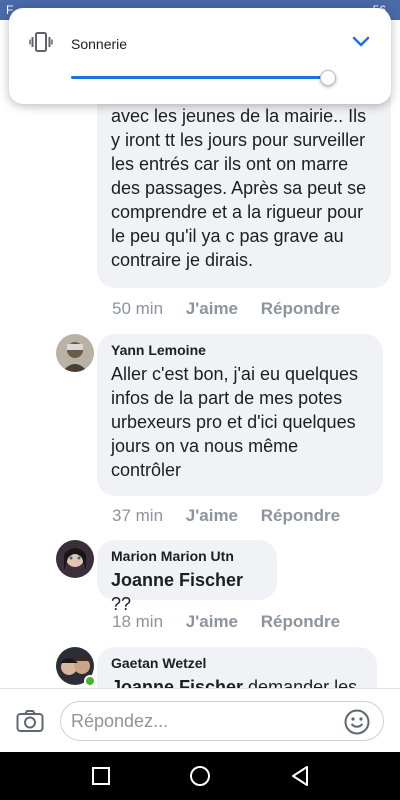 The image size is (400, 800). What do you see at coordinates (187, 592) in the screenshot?
I see `comment-text: Joanne Fischer ??` at bounding box center [187, 592].